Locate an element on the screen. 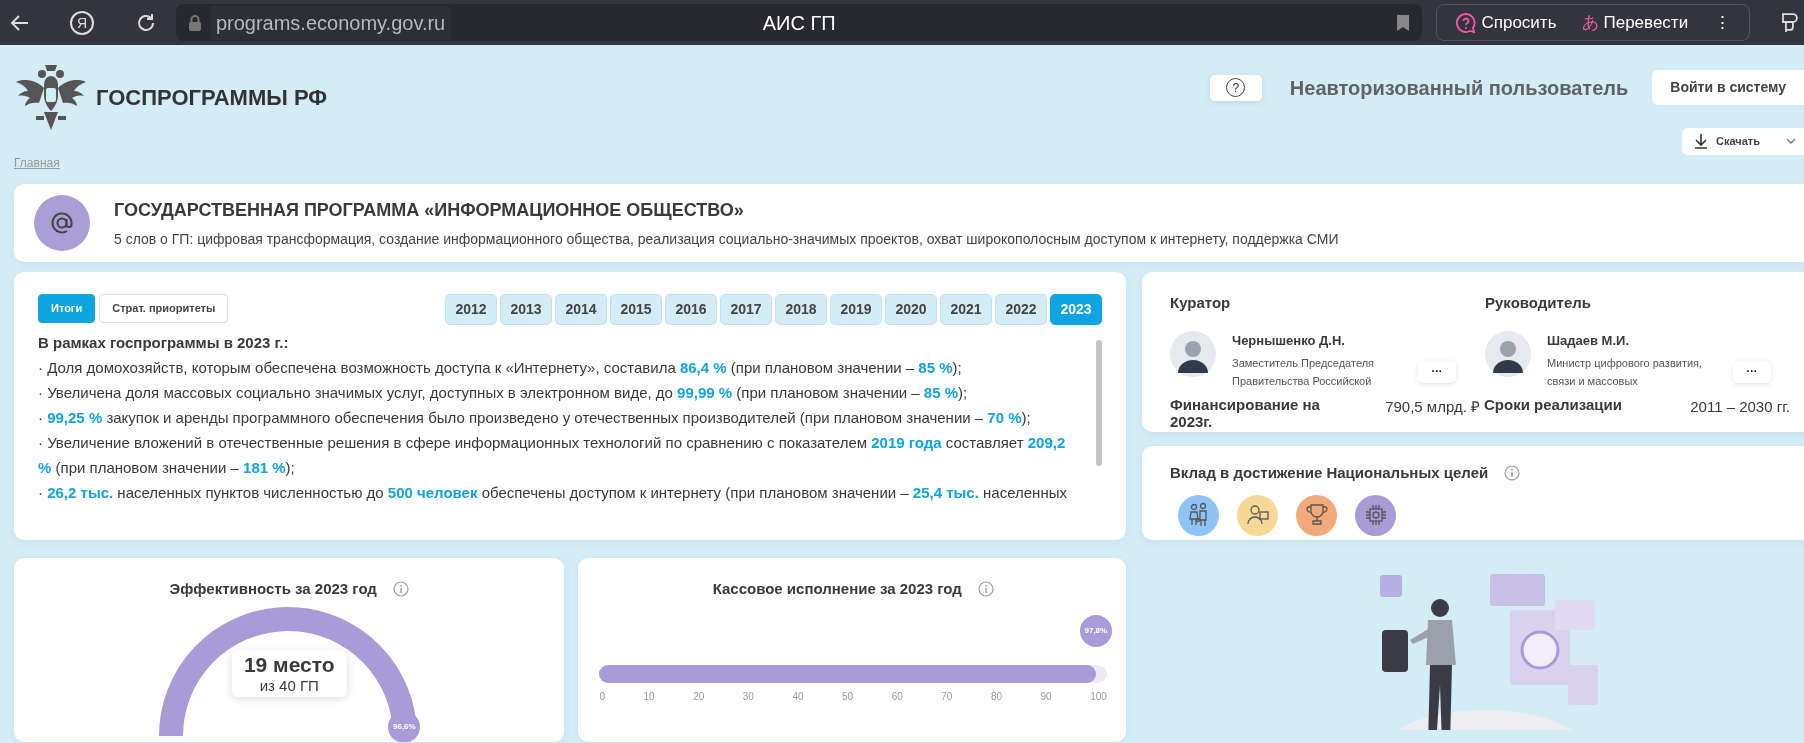 This screenshot has width=1804, height=743. axis-tick: 50 is located at coordinates (848, 696).